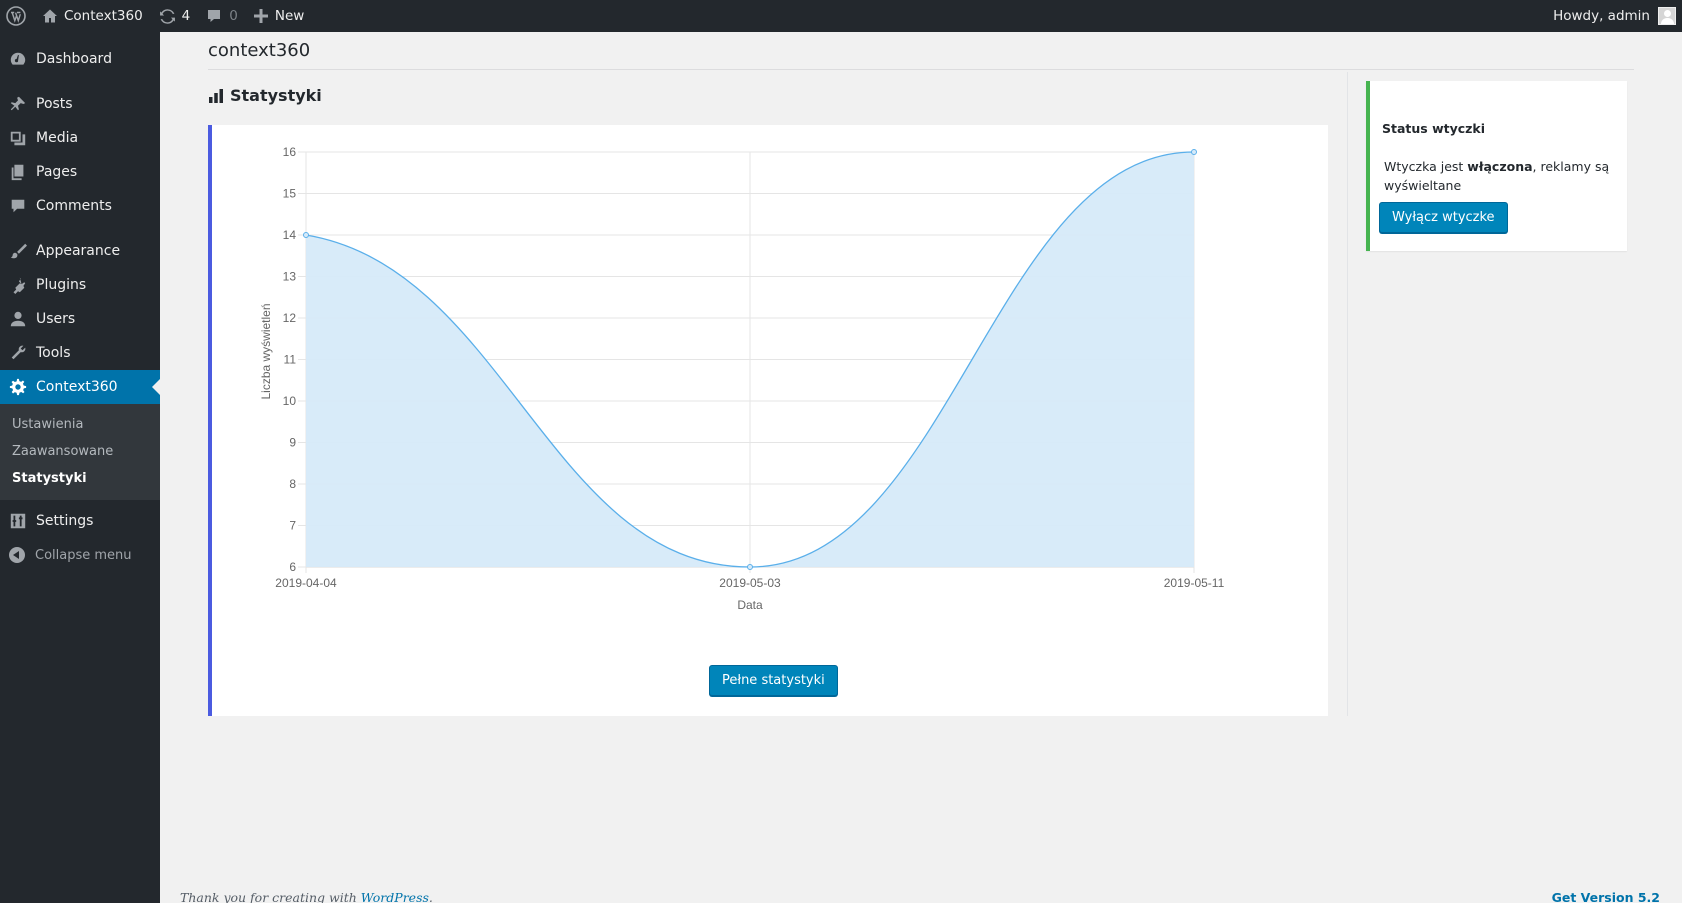  Describe the element at coordinates (57, 138) in the screenshot. I see `sidebar-item-label: Media` at that location.